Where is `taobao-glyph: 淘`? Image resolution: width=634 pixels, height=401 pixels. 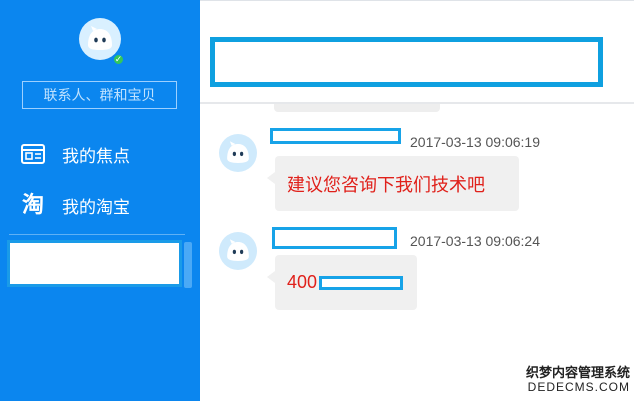
taobao-glyph: 淘 is located at coordinates (32, 204).